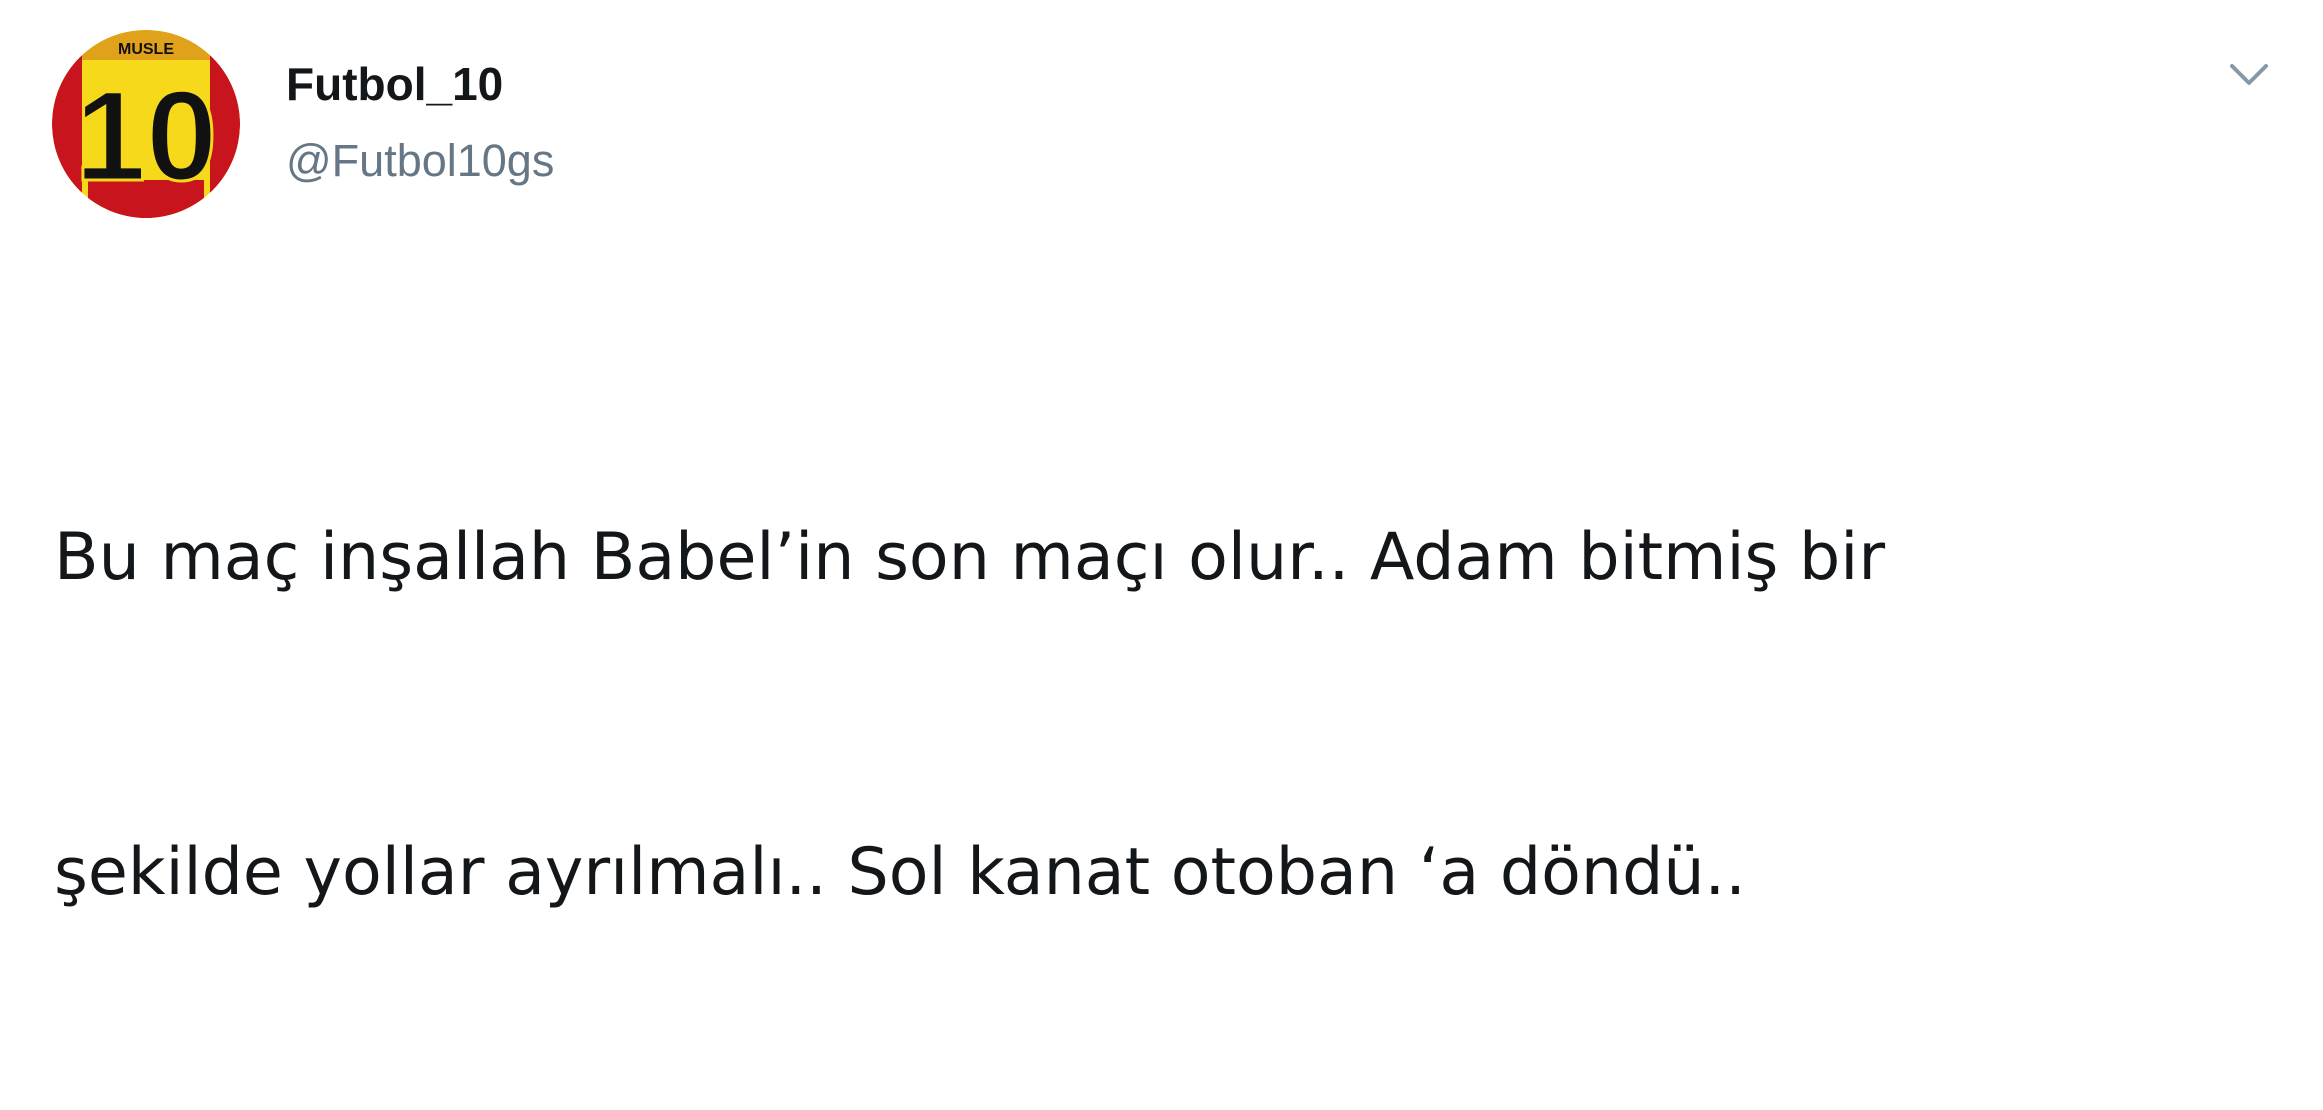 This screenshot has width=2323, height=1110. Describe the element at coordinates (2249, 76) in the screenshot. I see `chevron-down-icon` at that location.